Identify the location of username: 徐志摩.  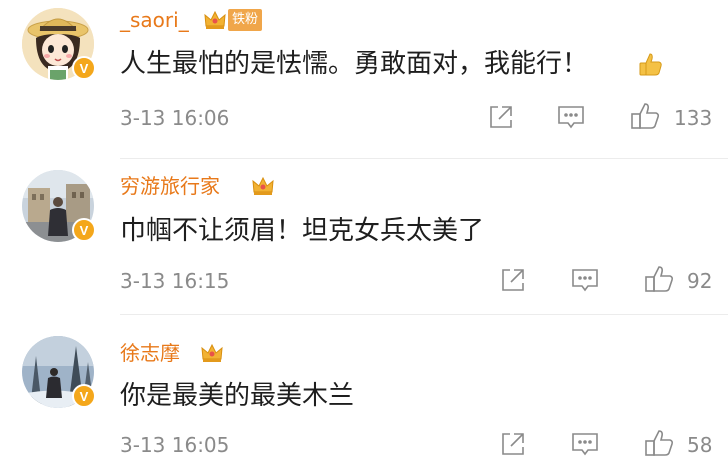
(150, 353).